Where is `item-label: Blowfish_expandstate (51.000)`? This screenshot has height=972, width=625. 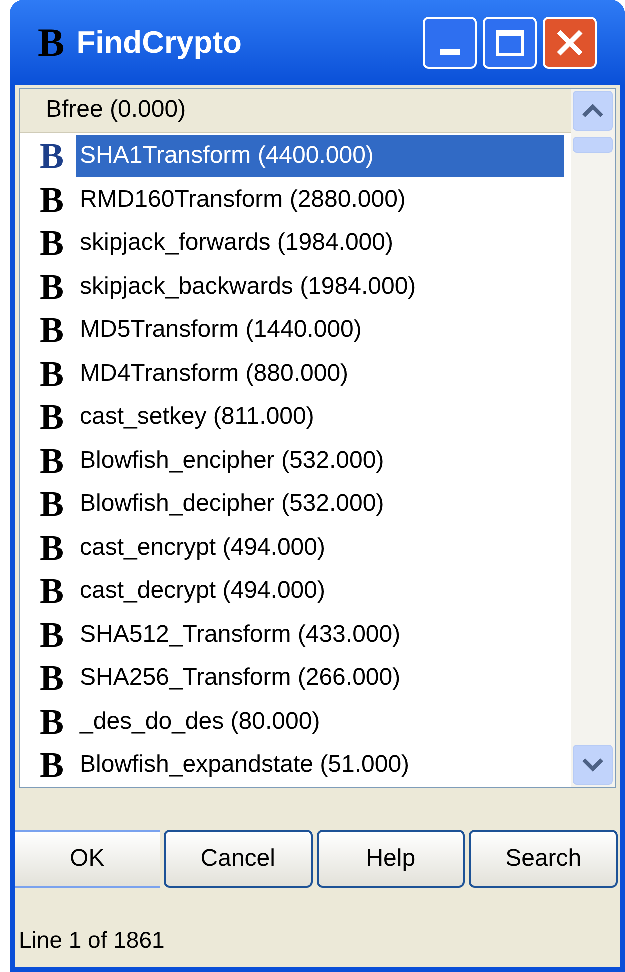 item-label: Blowfish_expandstate (51.000) is located at coordinates (244, 765).